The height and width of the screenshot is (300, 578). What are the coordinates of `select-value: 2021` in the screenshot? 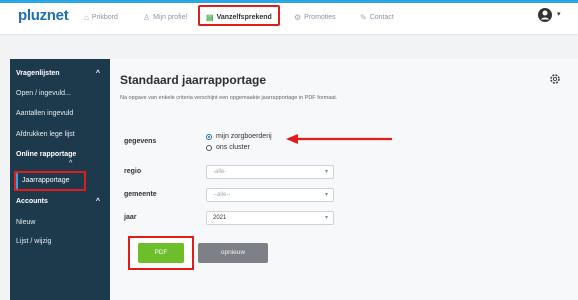 It's located at (220, 218).